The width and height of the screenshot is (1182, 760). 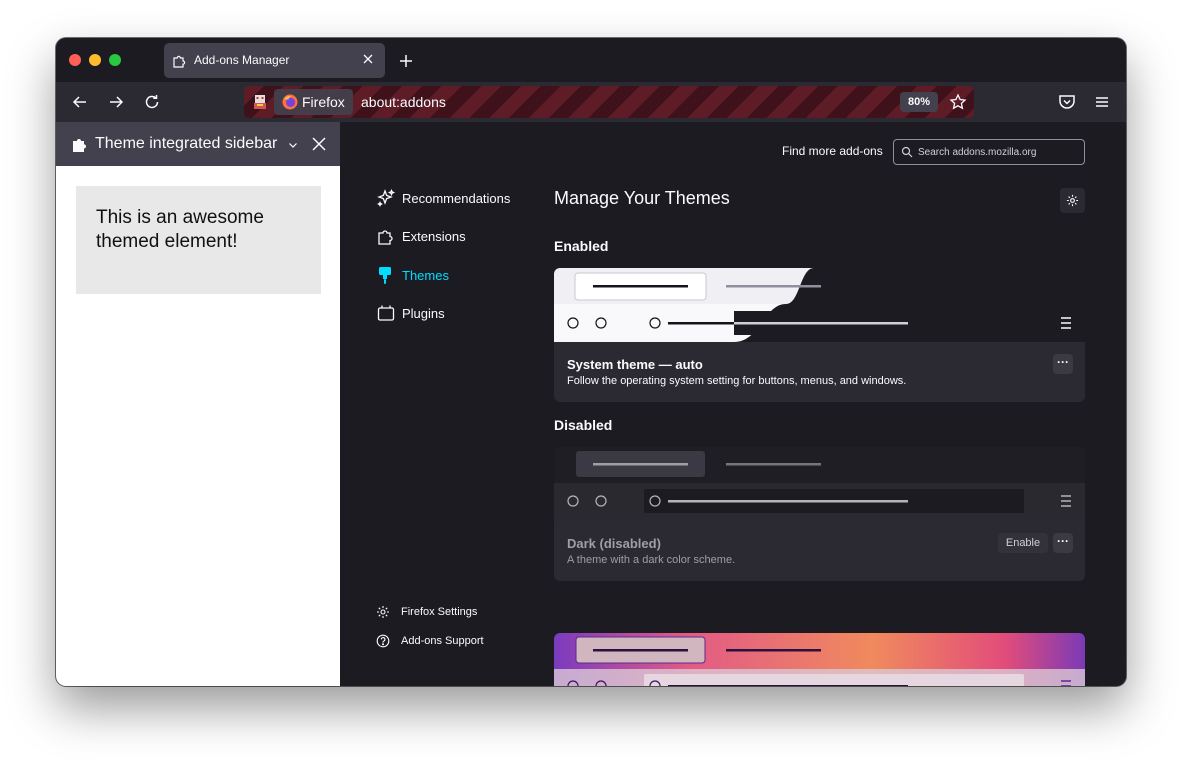 I want to click on zoom-window-button, so click(x=115, y=60).